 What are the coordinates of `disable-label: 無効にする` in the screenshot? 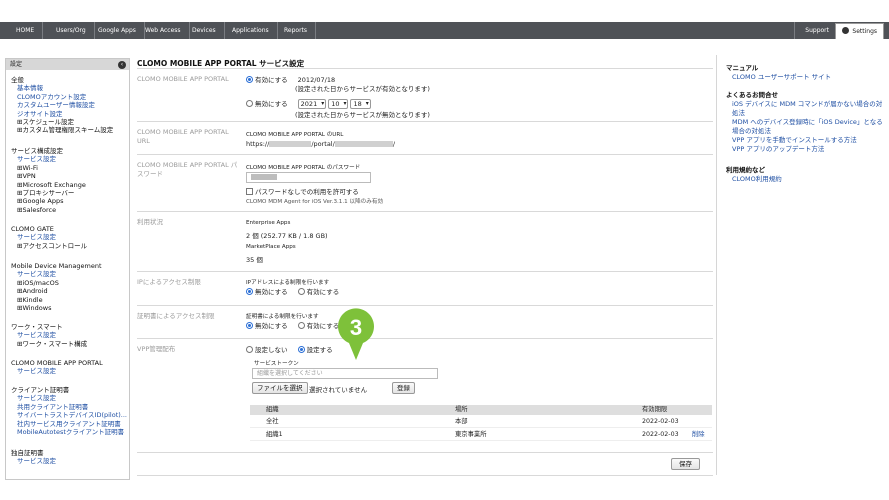 It's located at (271, 104).